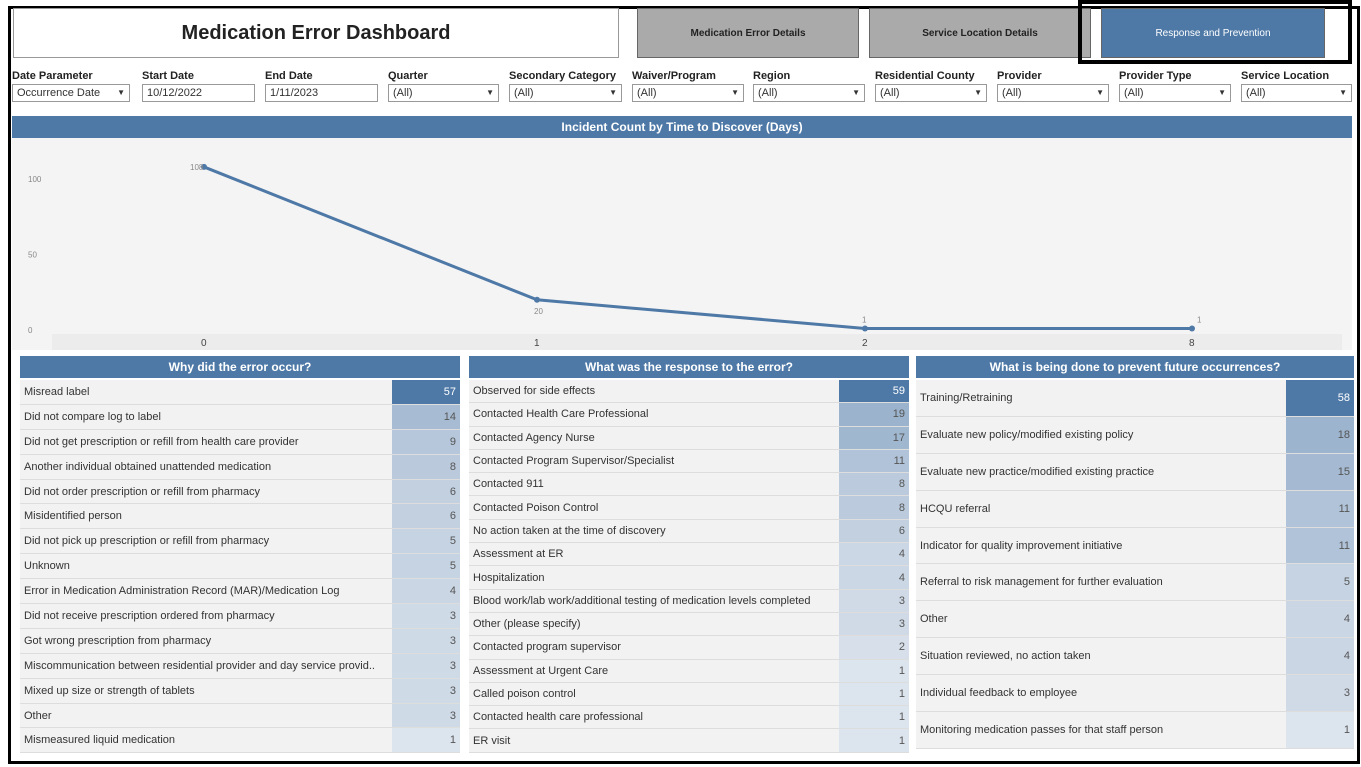  What do you see at coordinates (654, 484) in the screenshot?
I see `row-label: Contacted 911` at bounding box center [654, 484].